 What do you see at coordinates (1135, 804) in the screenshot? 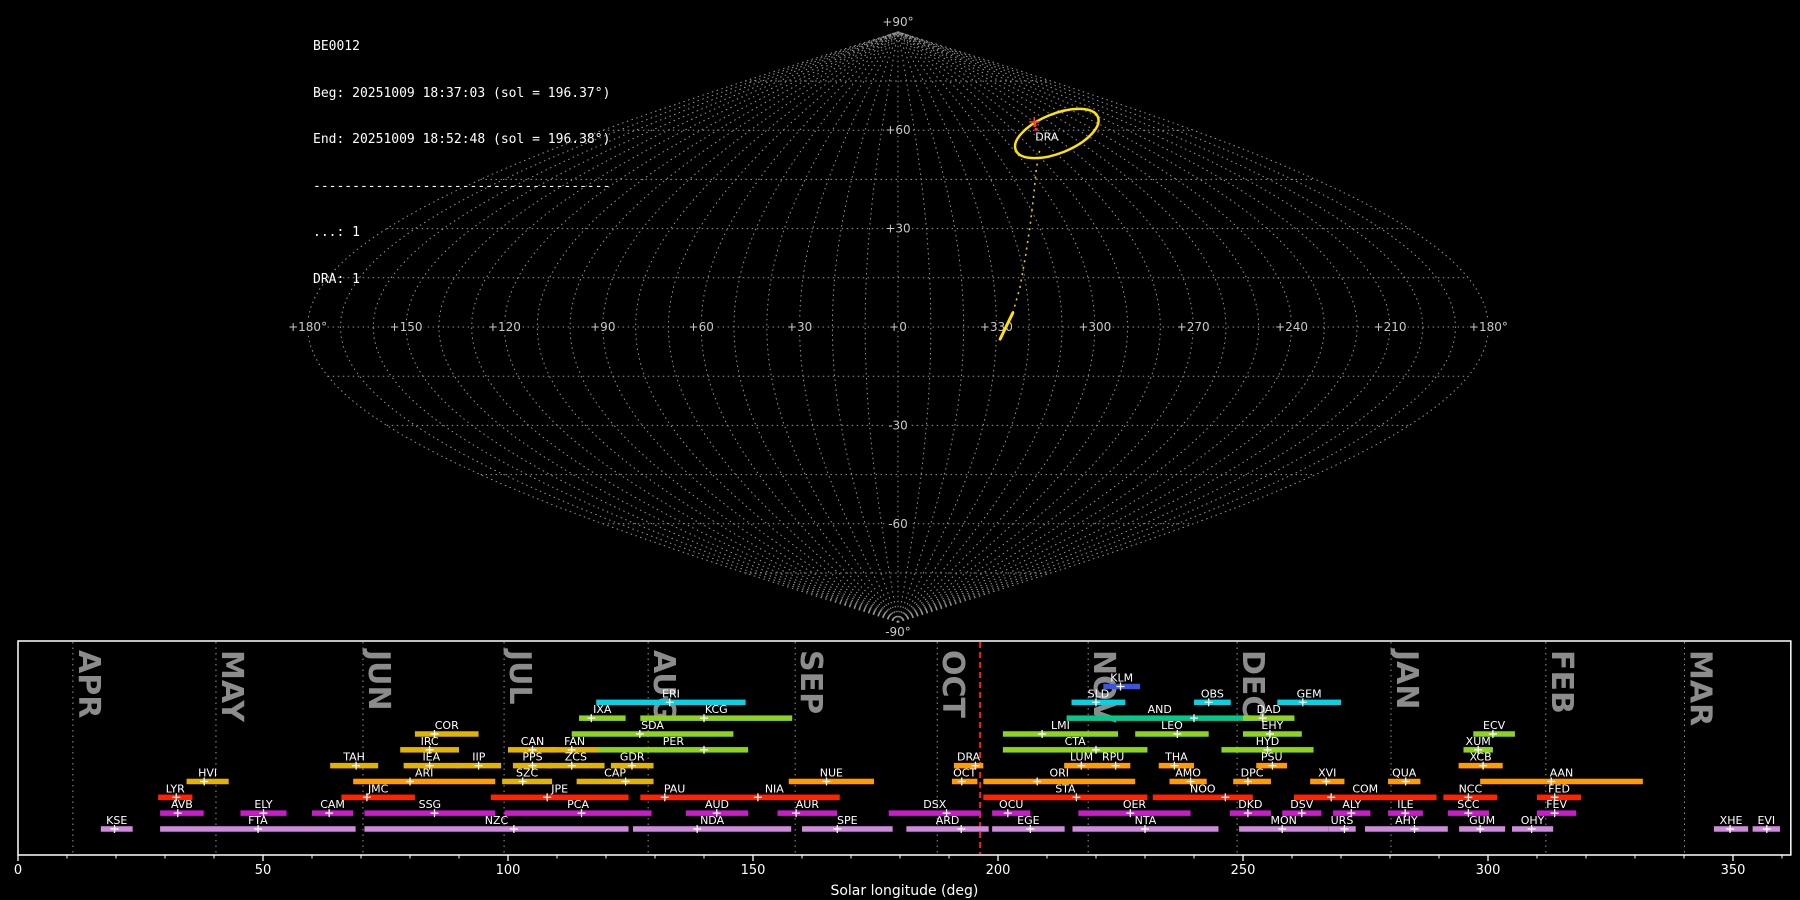
I see `shower-label-OER: OER` at bounding box center [1135, 804].